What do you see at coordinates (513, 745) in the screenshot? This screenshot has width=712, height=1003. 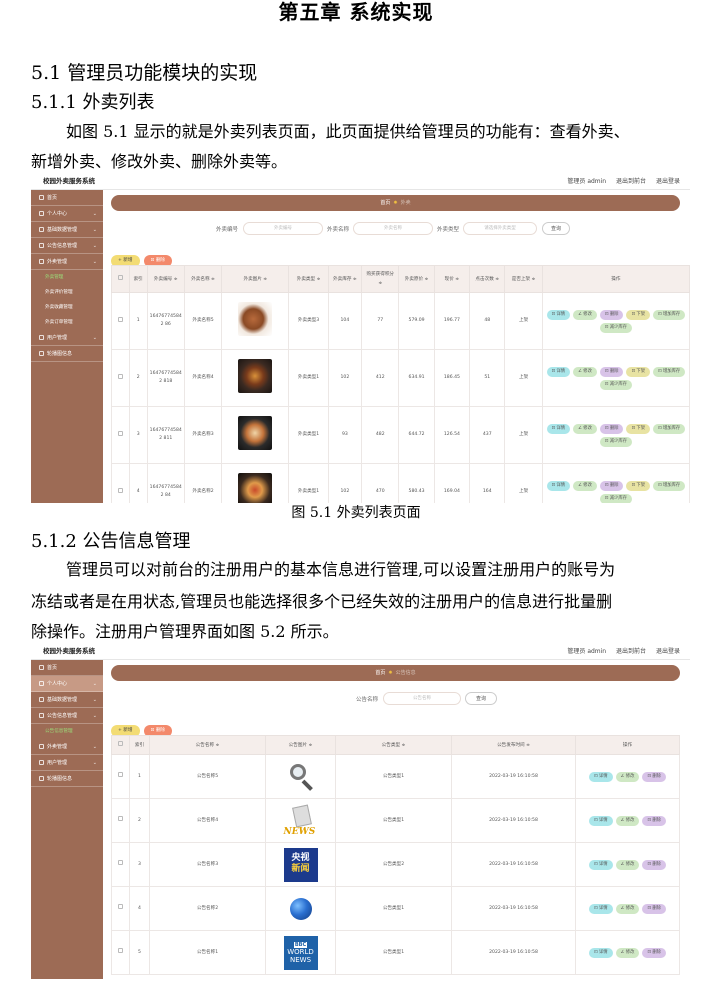 I see `column-header: 公告发布时间 ≑` at bounding box center [513, 745].